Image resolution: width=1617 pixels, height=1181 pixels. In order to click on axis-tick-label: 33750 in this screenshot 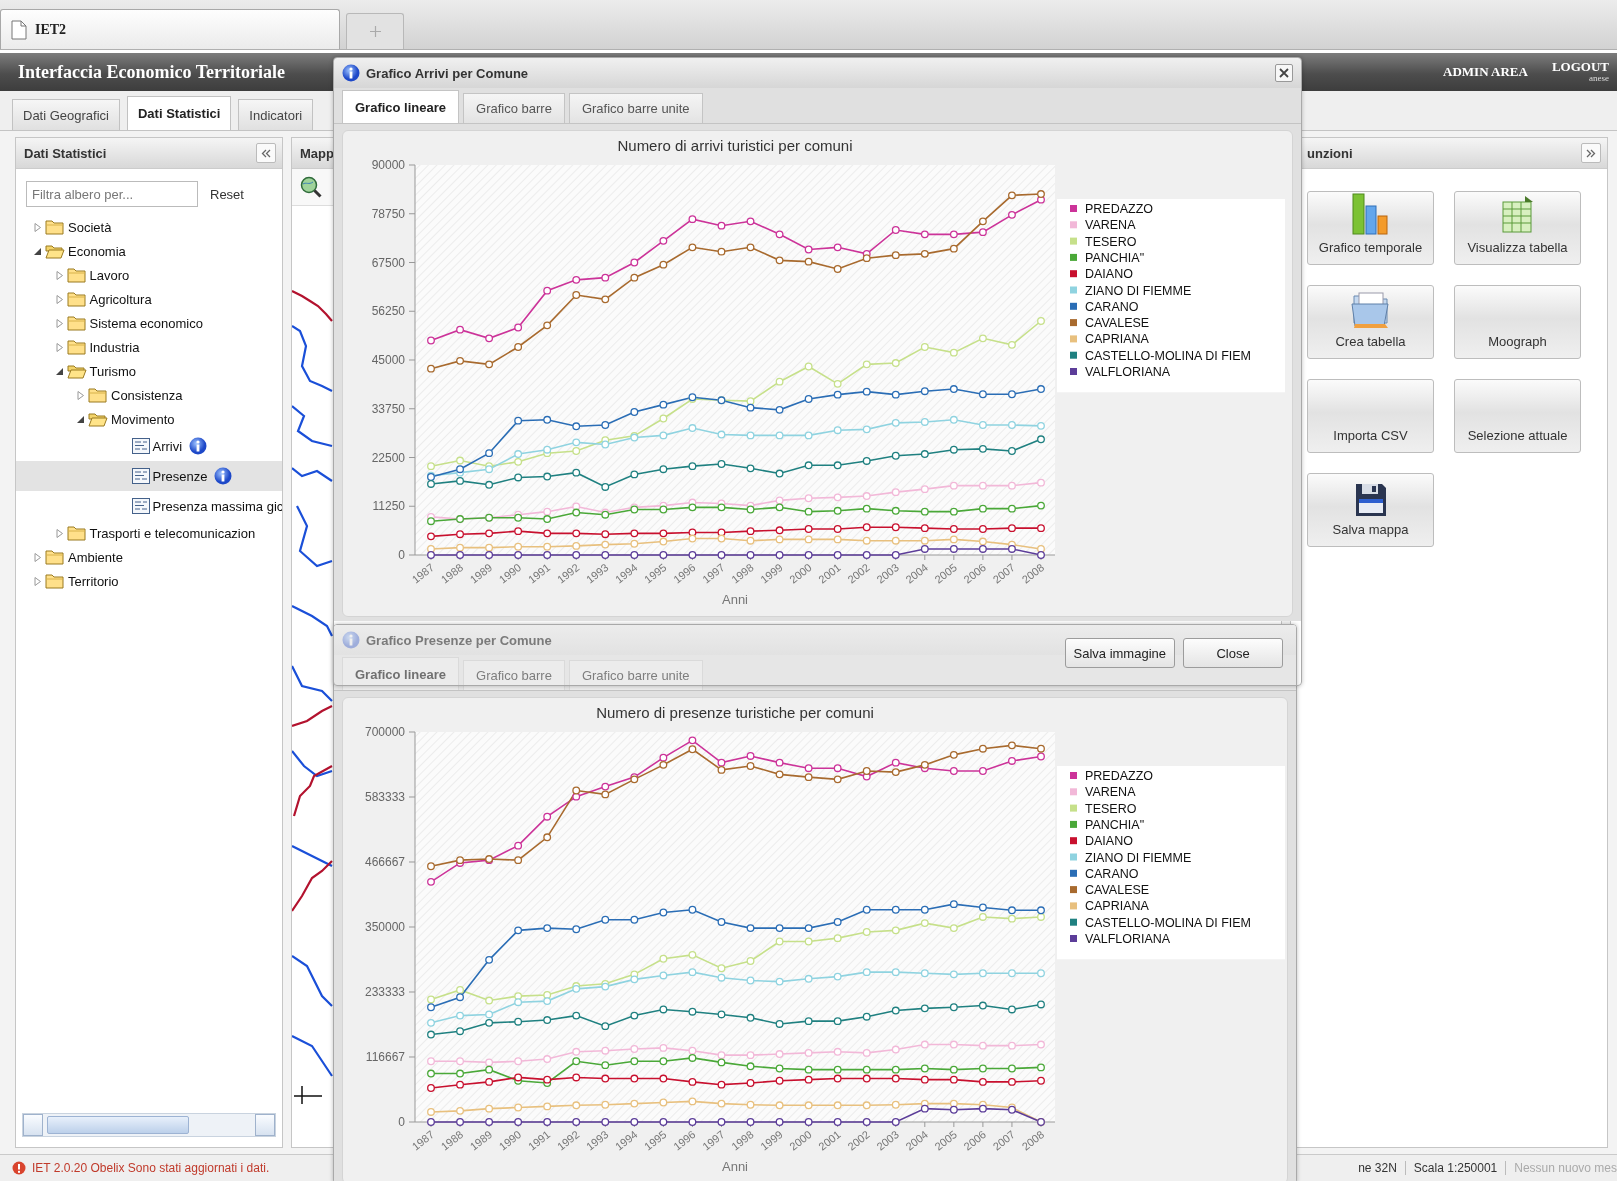, I will do `click(388, 408)`.